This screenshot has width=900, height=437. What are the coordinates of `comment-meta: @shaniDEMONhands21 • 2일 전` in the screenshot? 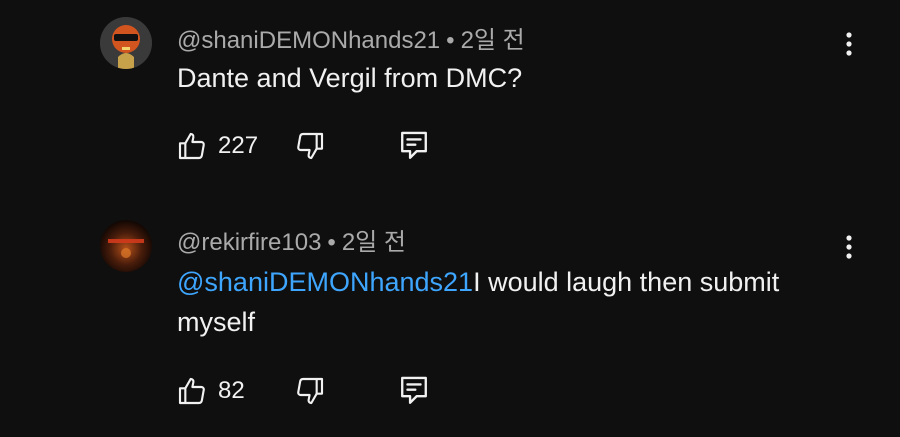 It's located at (351, 37).